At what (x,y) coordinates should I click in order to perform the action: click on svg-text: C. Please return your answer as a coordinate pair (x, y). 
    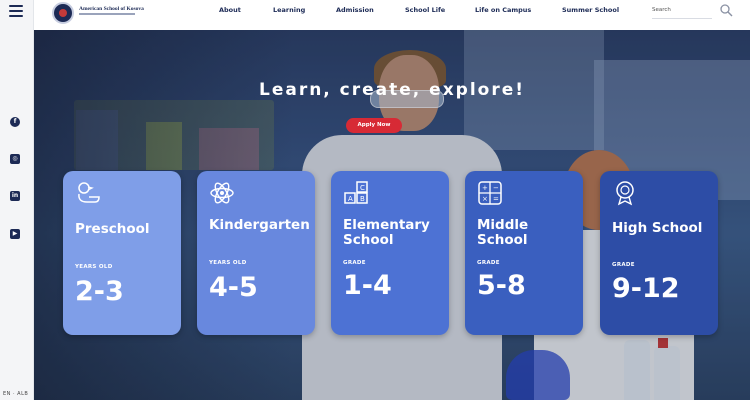
    Looking at the image, I should click on (362, 188).